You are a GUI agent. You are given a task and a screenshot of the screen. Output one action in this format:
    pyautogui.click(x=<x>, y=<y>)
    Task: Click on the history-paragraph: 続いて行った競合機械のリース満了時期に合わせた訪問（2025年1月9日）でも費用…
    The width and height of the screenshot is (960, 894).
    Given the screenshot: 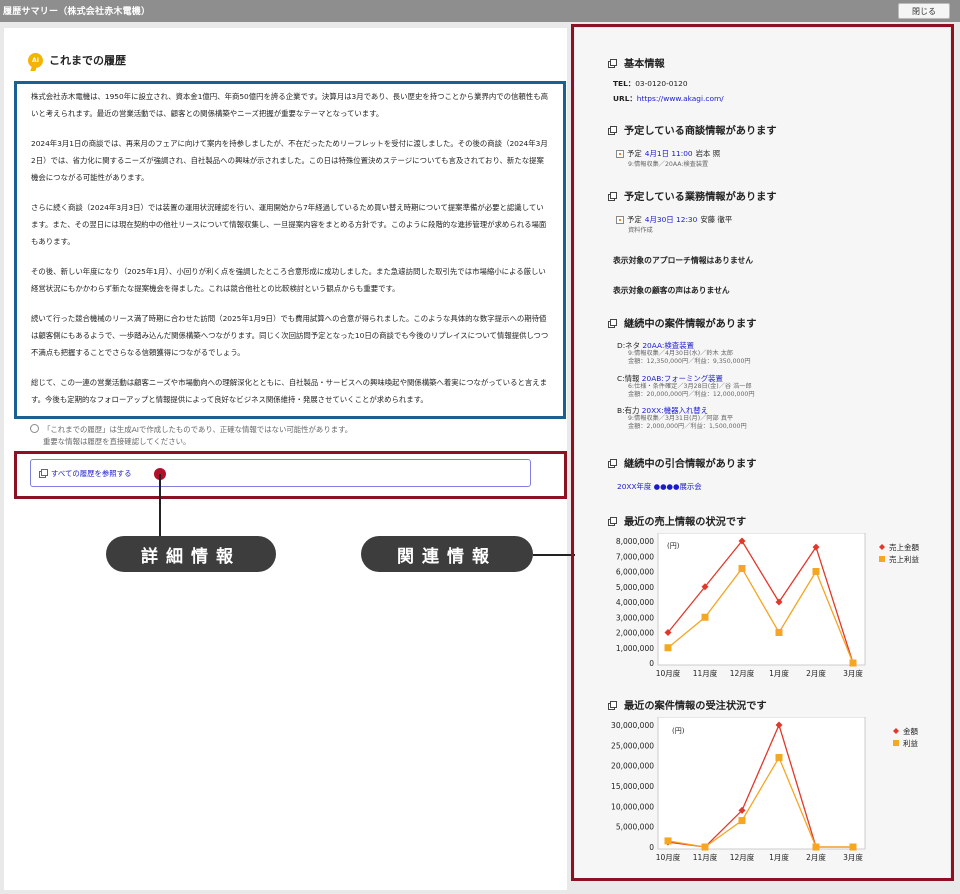 What is the action you would take?
    pyautogui.click(x=290, y=335)
    